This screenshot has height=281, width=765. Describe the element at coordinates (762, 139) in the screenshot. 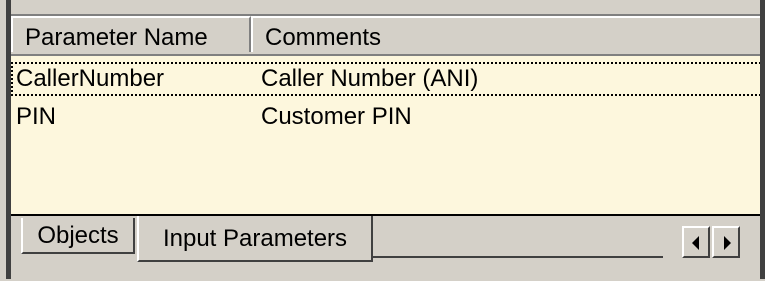

I see `panel-right-border` at that location.